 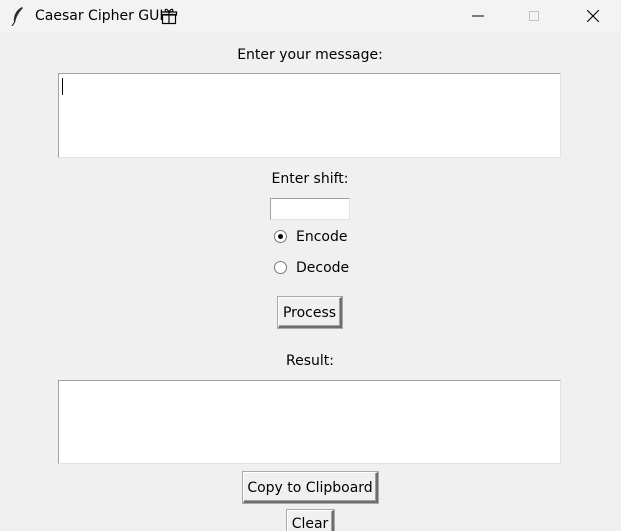 What do you see at coordinates (309, 422) in the screenshot?
I see `result-output` at bounding box center [309, 422].